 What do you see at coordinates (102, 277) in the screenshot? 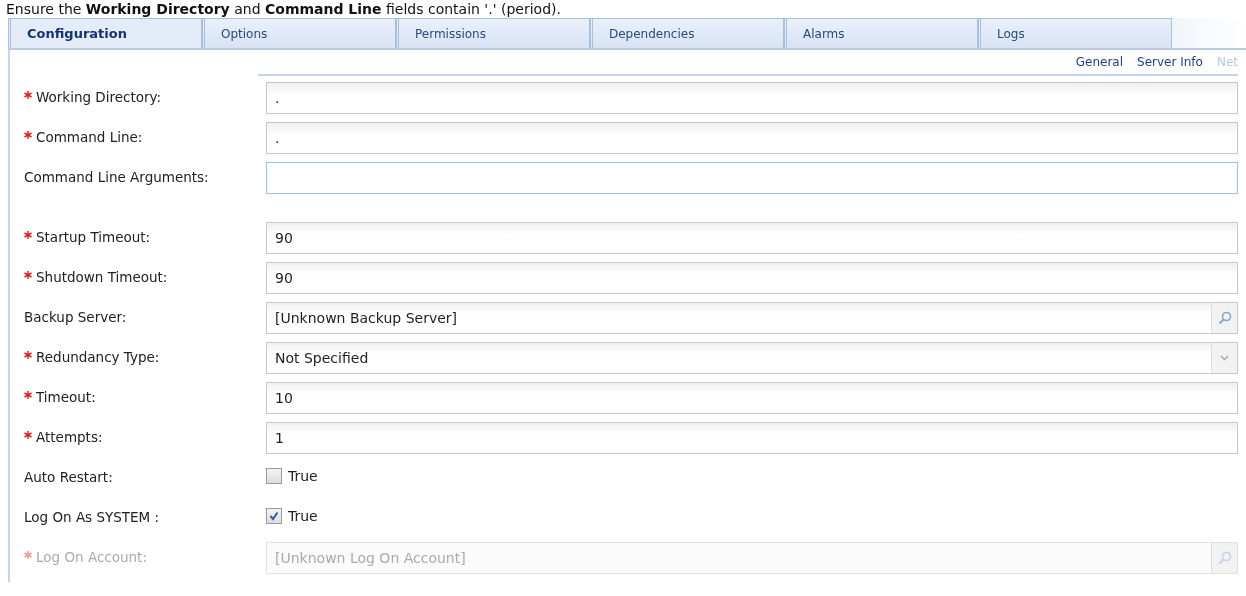
I see `field-label: Shutdown Timeout:` at bounding box center [102, 277].